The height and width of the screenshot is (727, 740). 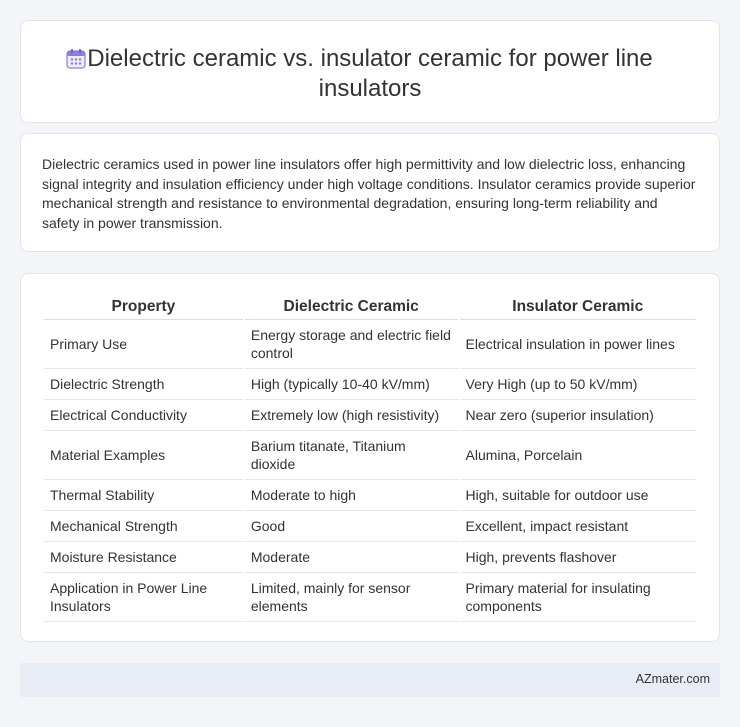 What do you see at coordinates (351, 415) in the screenshot?
I see `table-cell: Extremely low (high resistivity)` at bounding box center [351, 415].